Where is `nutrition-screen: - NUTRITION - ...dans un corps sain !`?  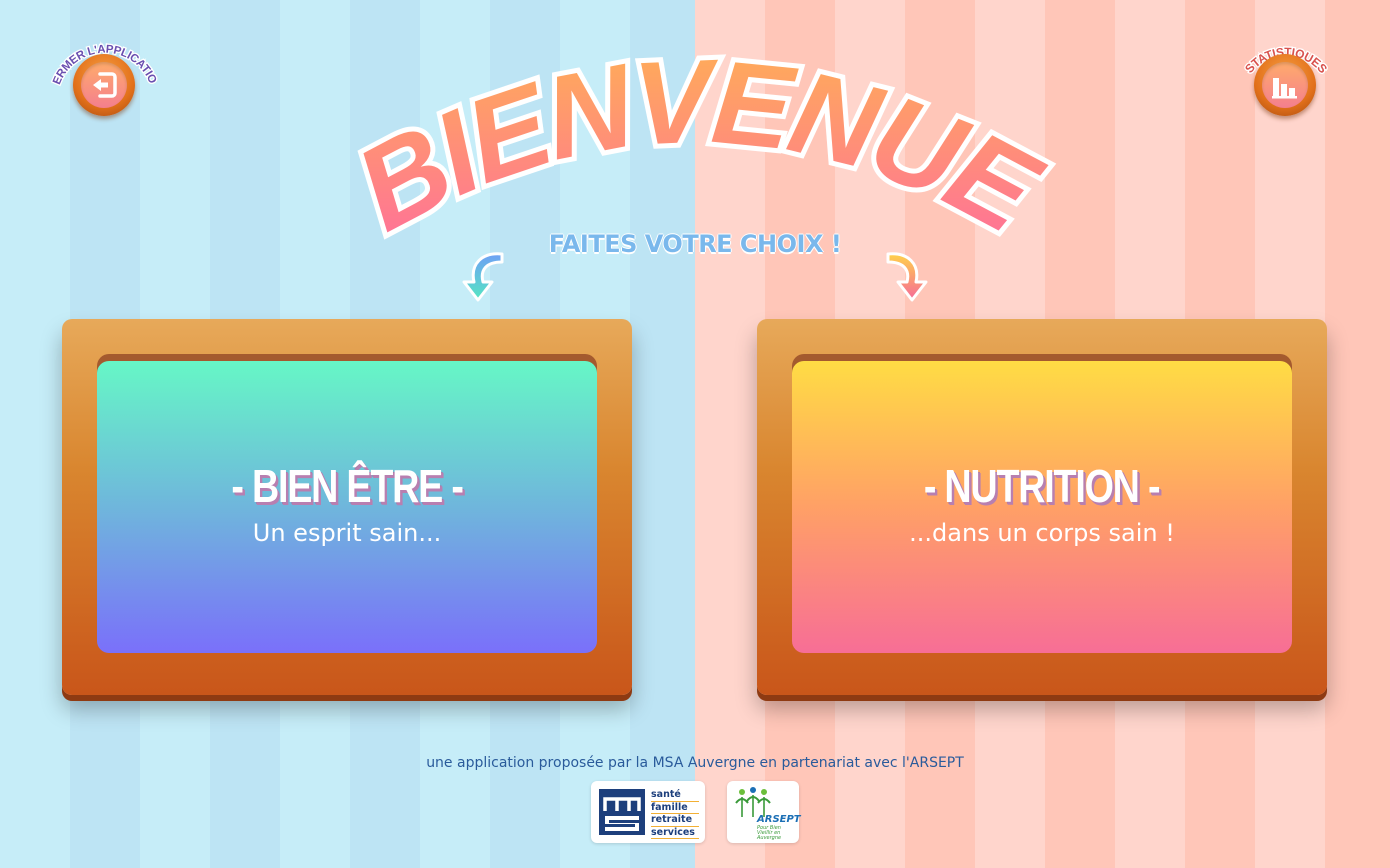
nutrition-screen: - NUTRITION - ...dans un corps sain ! is located at coordinates (1042, 507).